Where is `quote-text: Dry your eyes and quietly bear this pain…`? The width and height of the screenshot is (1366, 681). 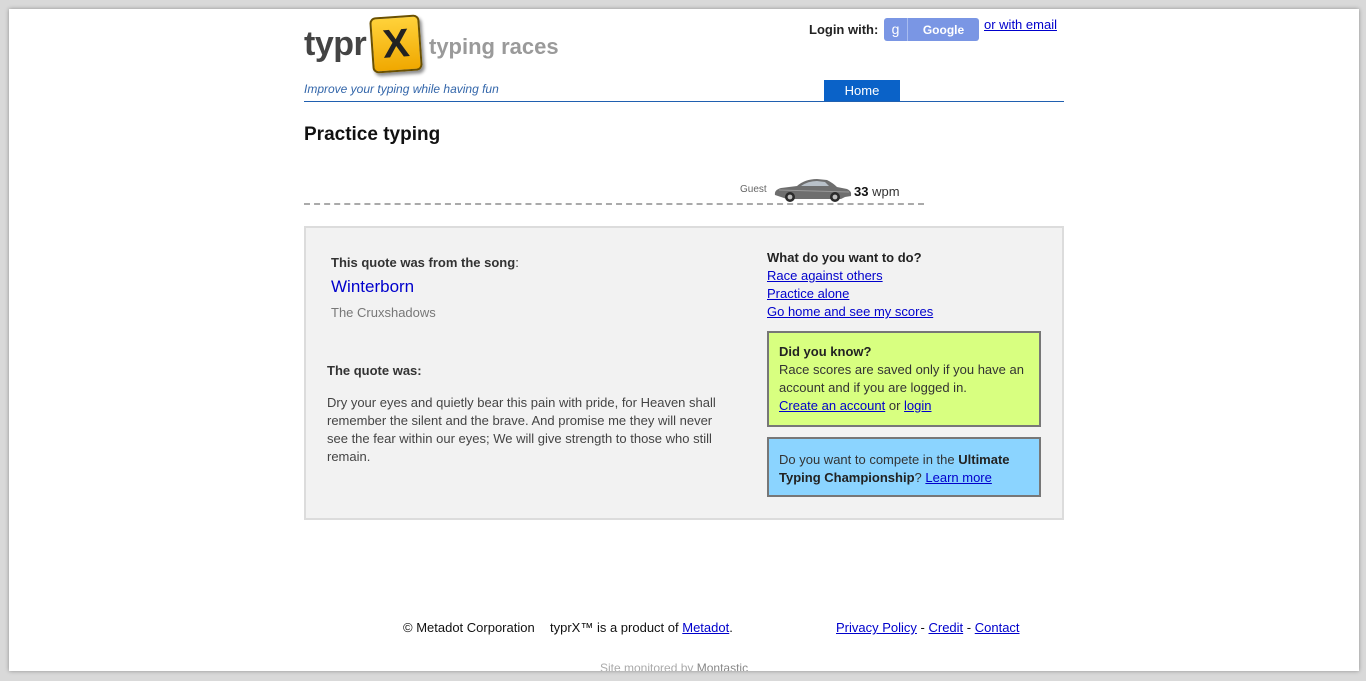 quote-text: Dry your eyes and quietly bear this pain… is located at coordinates (521, 429).